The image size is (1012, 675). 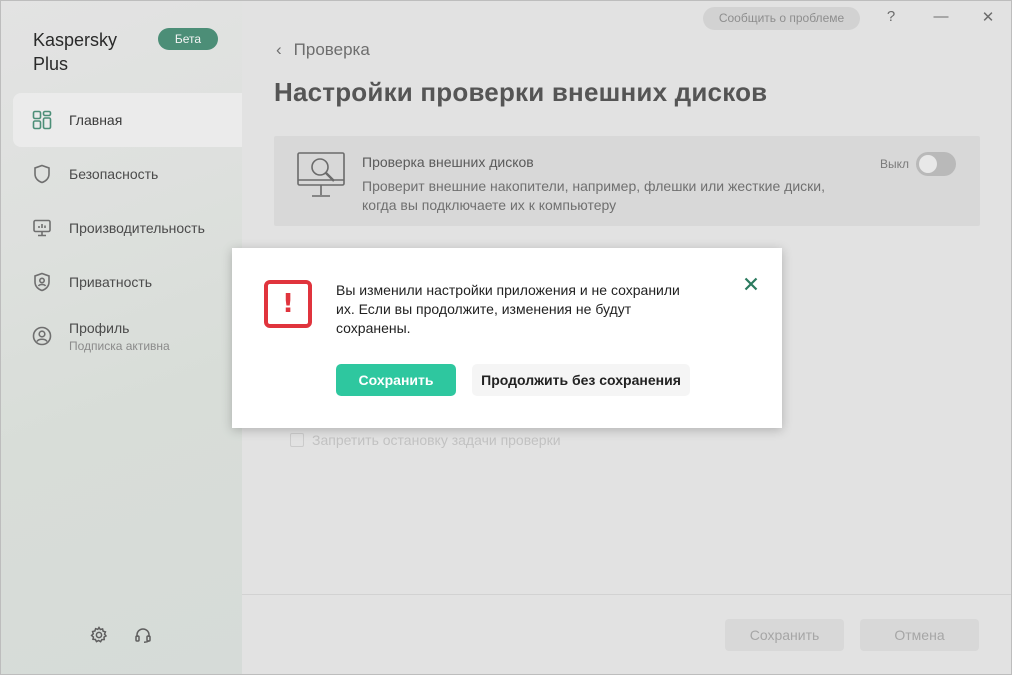 What do you see at coordinates (781, 18) in the screenshot?
I see `report-problem-button: Сообщить о проблеме` at bounding box center [781, 18].